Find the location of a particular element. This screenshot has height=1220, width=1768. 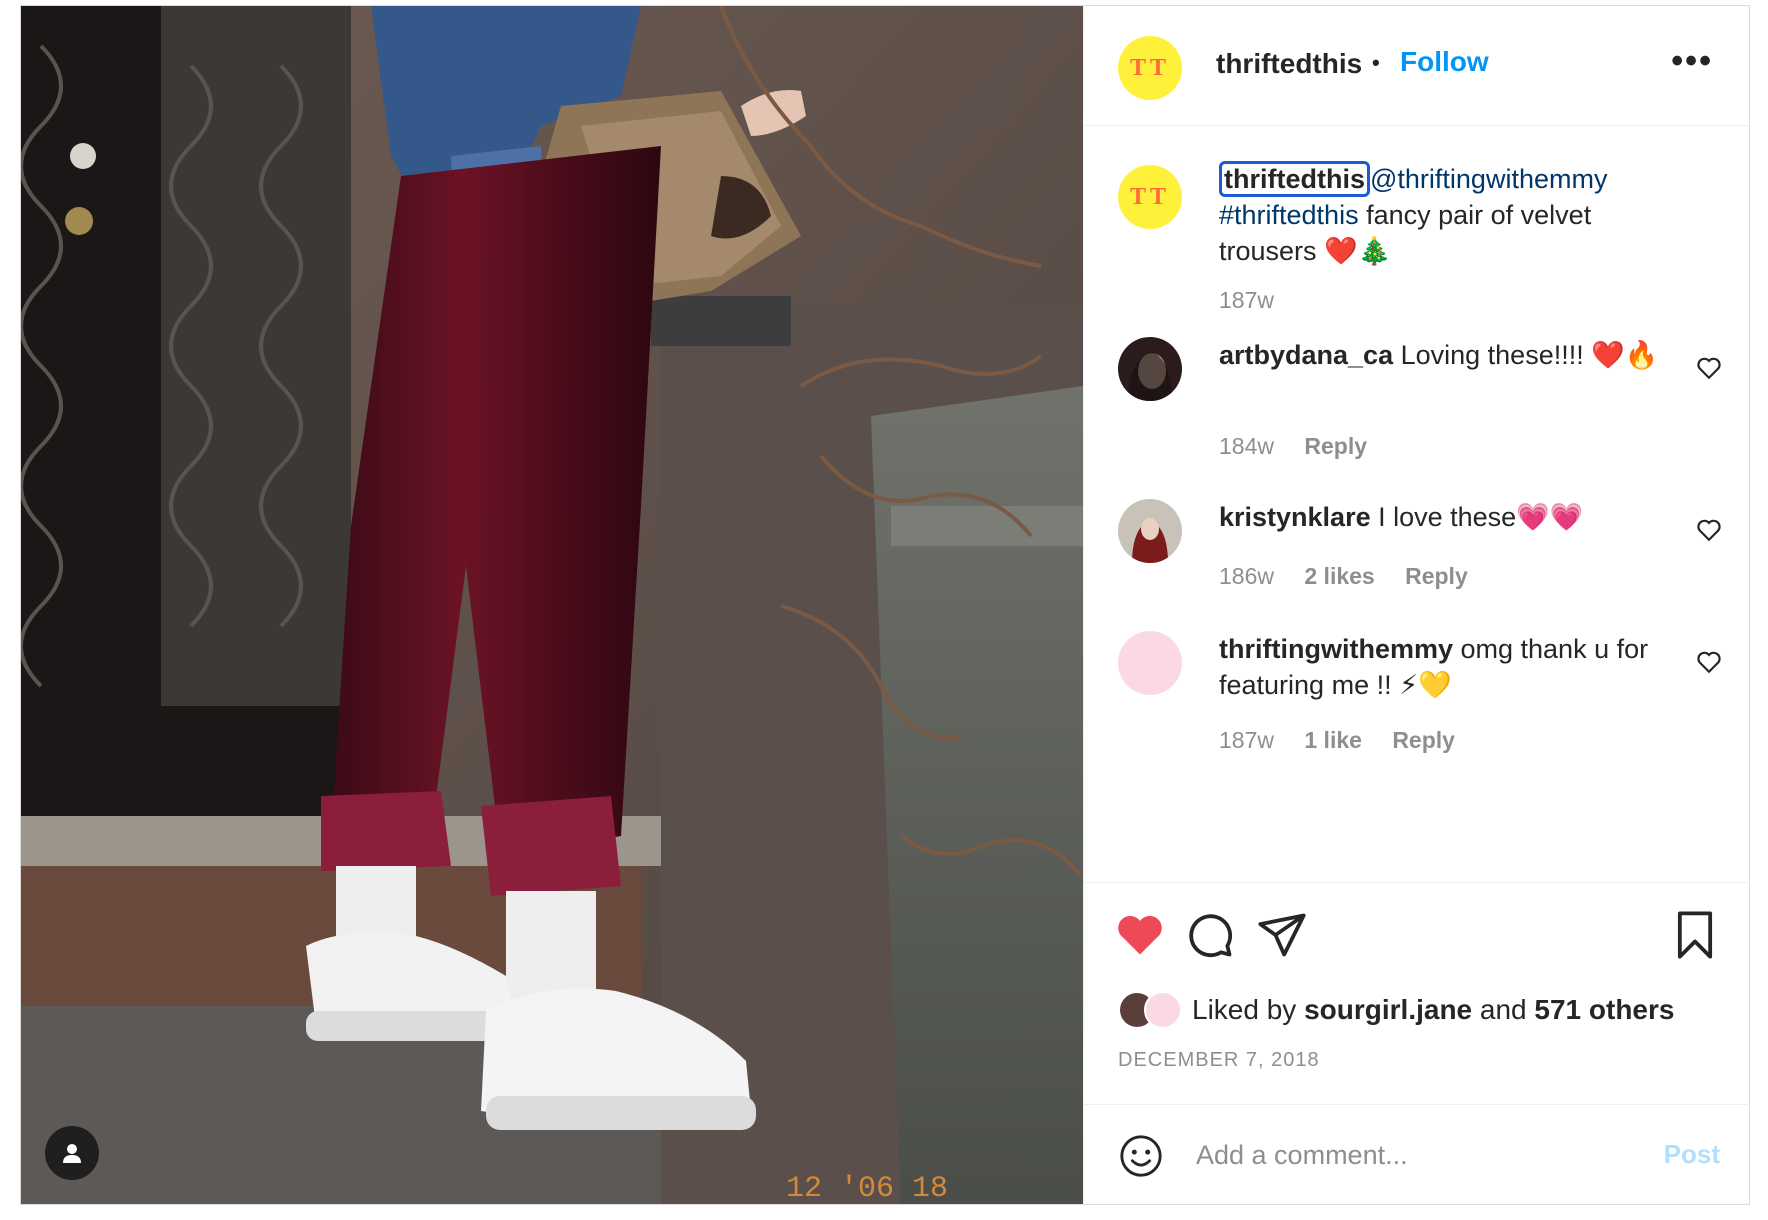

comment-body: Loving these!!!! ❤️🔥 is located at coordinates (1526, 355).